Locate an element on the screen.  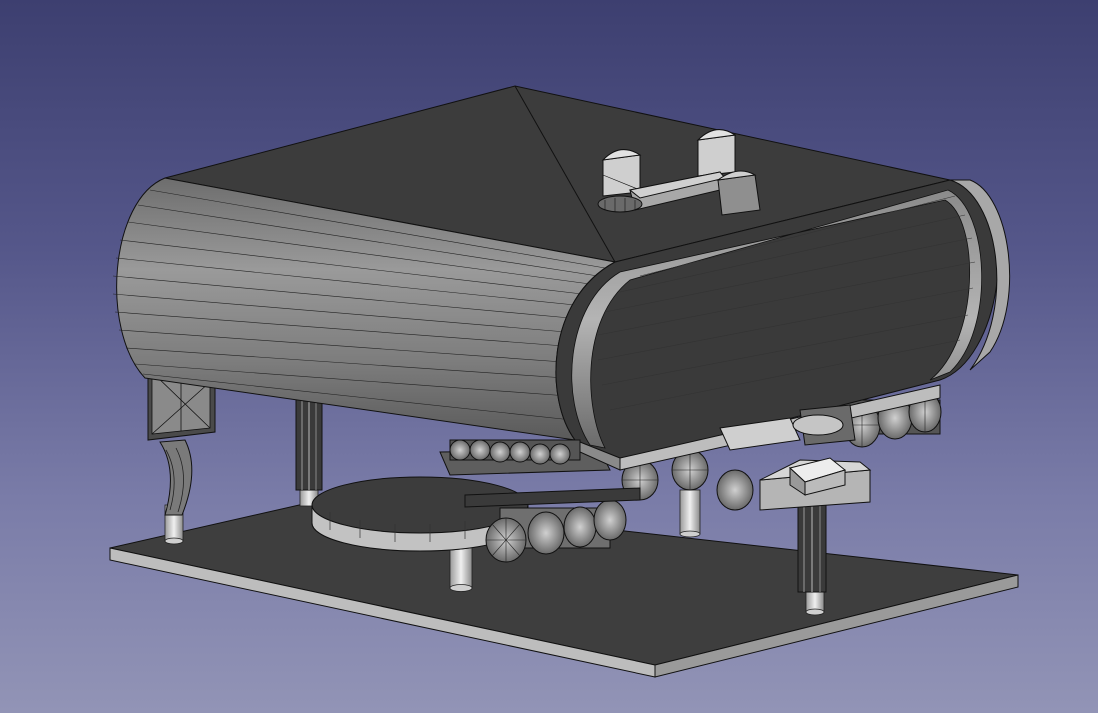
under-shell-gear-strip is located at coordinates (515, 452).